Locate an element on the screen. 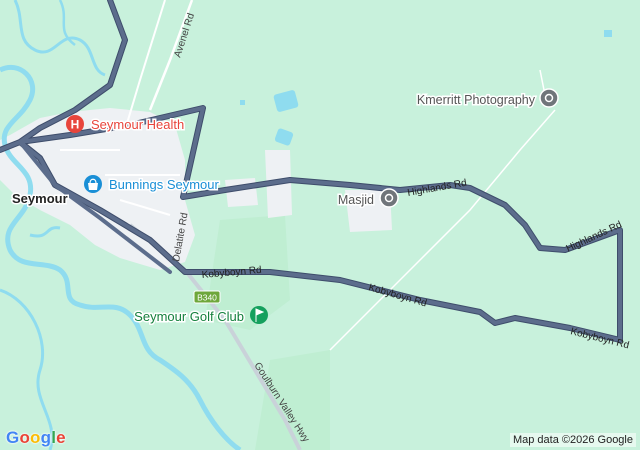 The width and height of the screenshot is (640, 450). poi-label-golf: Seymour Golf Club is located at coordinates (189, 316).